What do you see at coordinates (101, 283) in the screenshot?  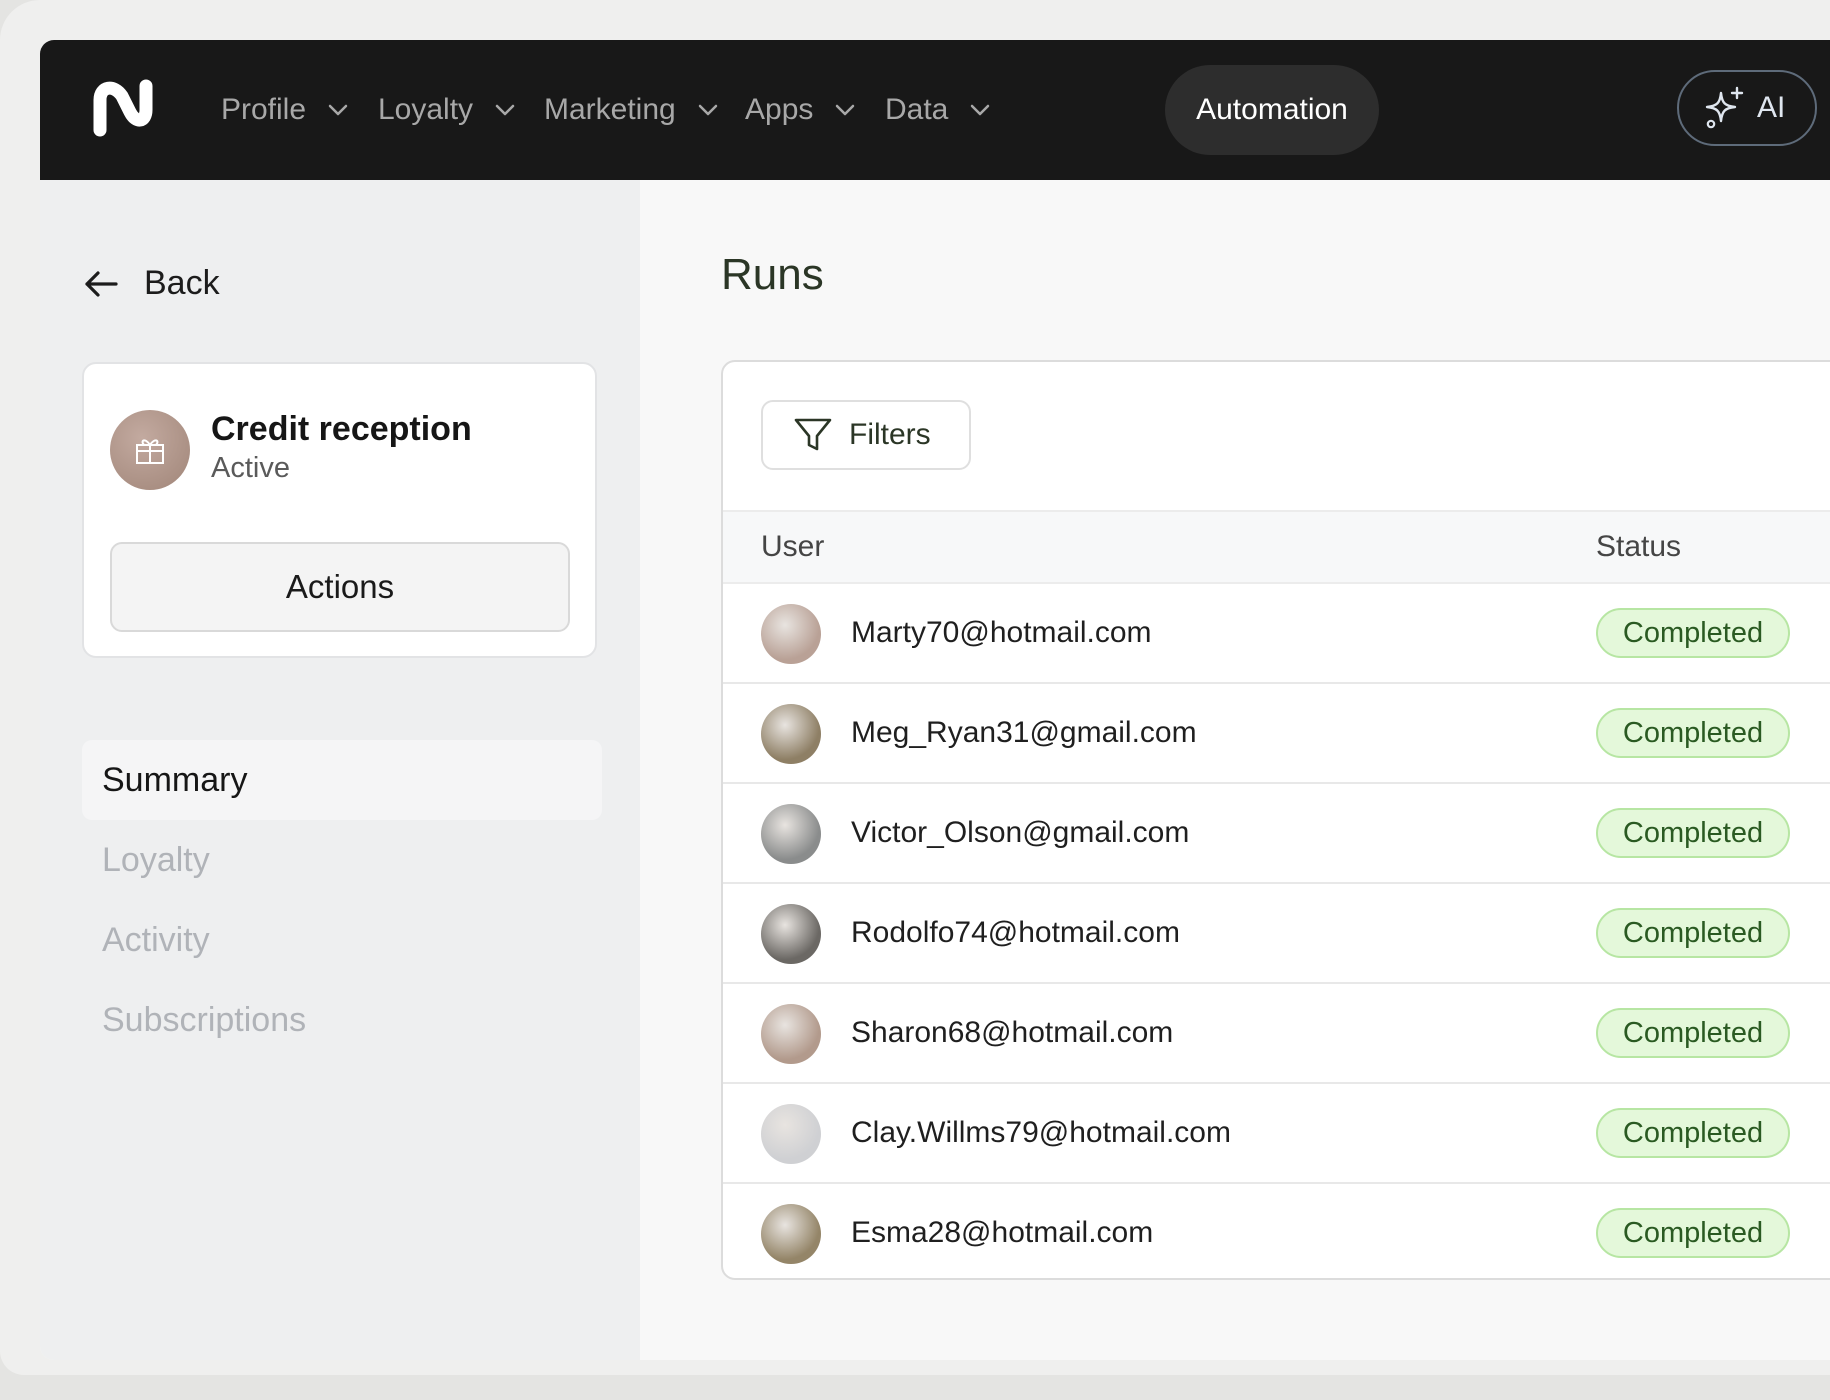 I see `arrow-left-icon` at bounding box center [101, 283].